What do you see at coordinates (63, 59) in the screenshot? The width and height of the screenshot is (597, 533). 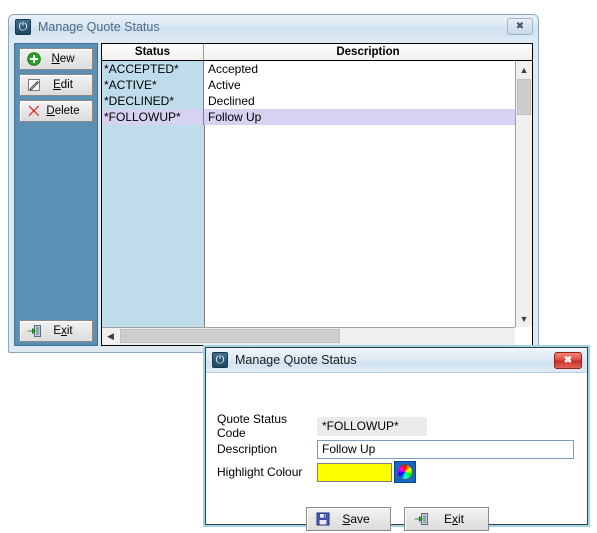 I see `new-button-label: New` at bounding box center [63, 59].